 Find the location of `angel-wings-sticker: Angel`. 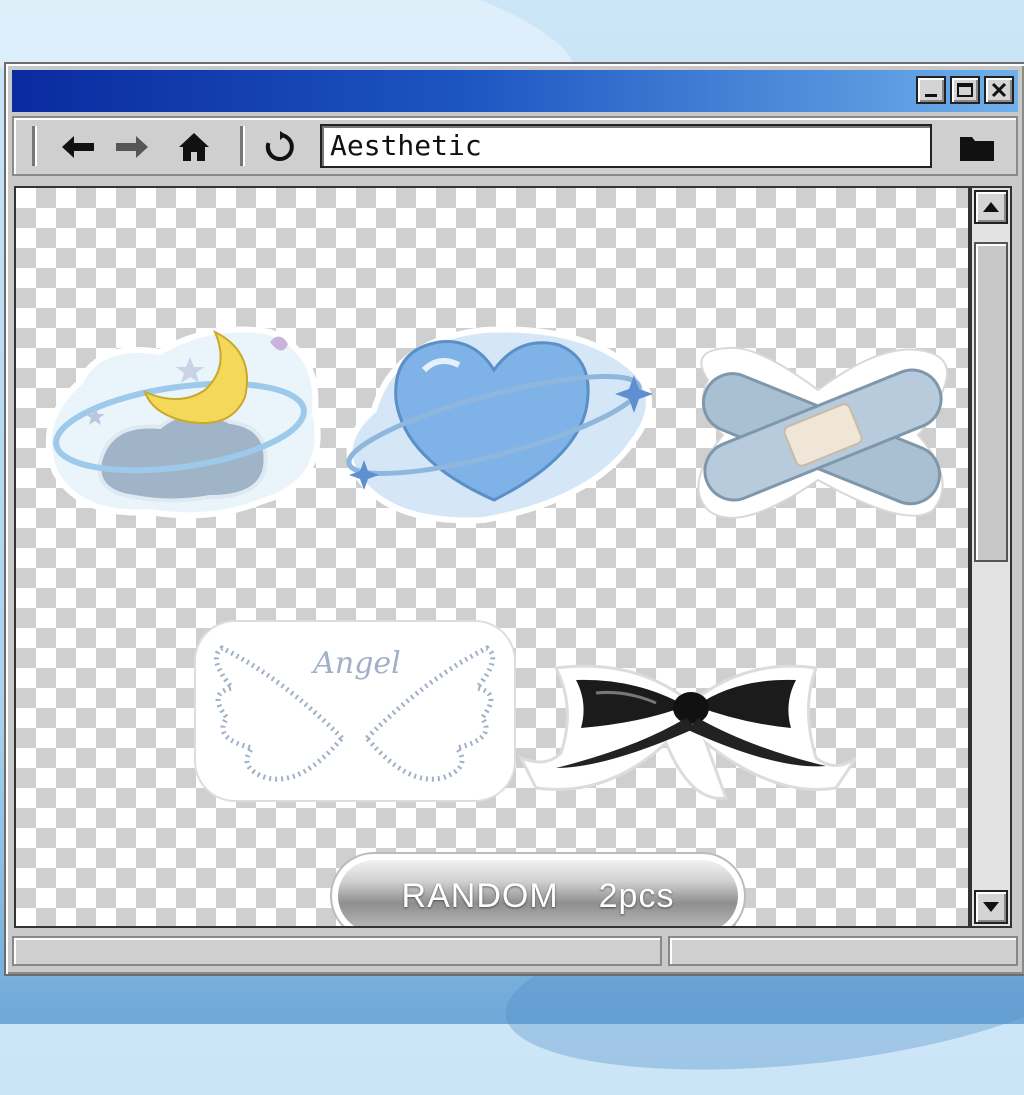

angel-wings-sticker: Angel is located at coordinates (355, 711).